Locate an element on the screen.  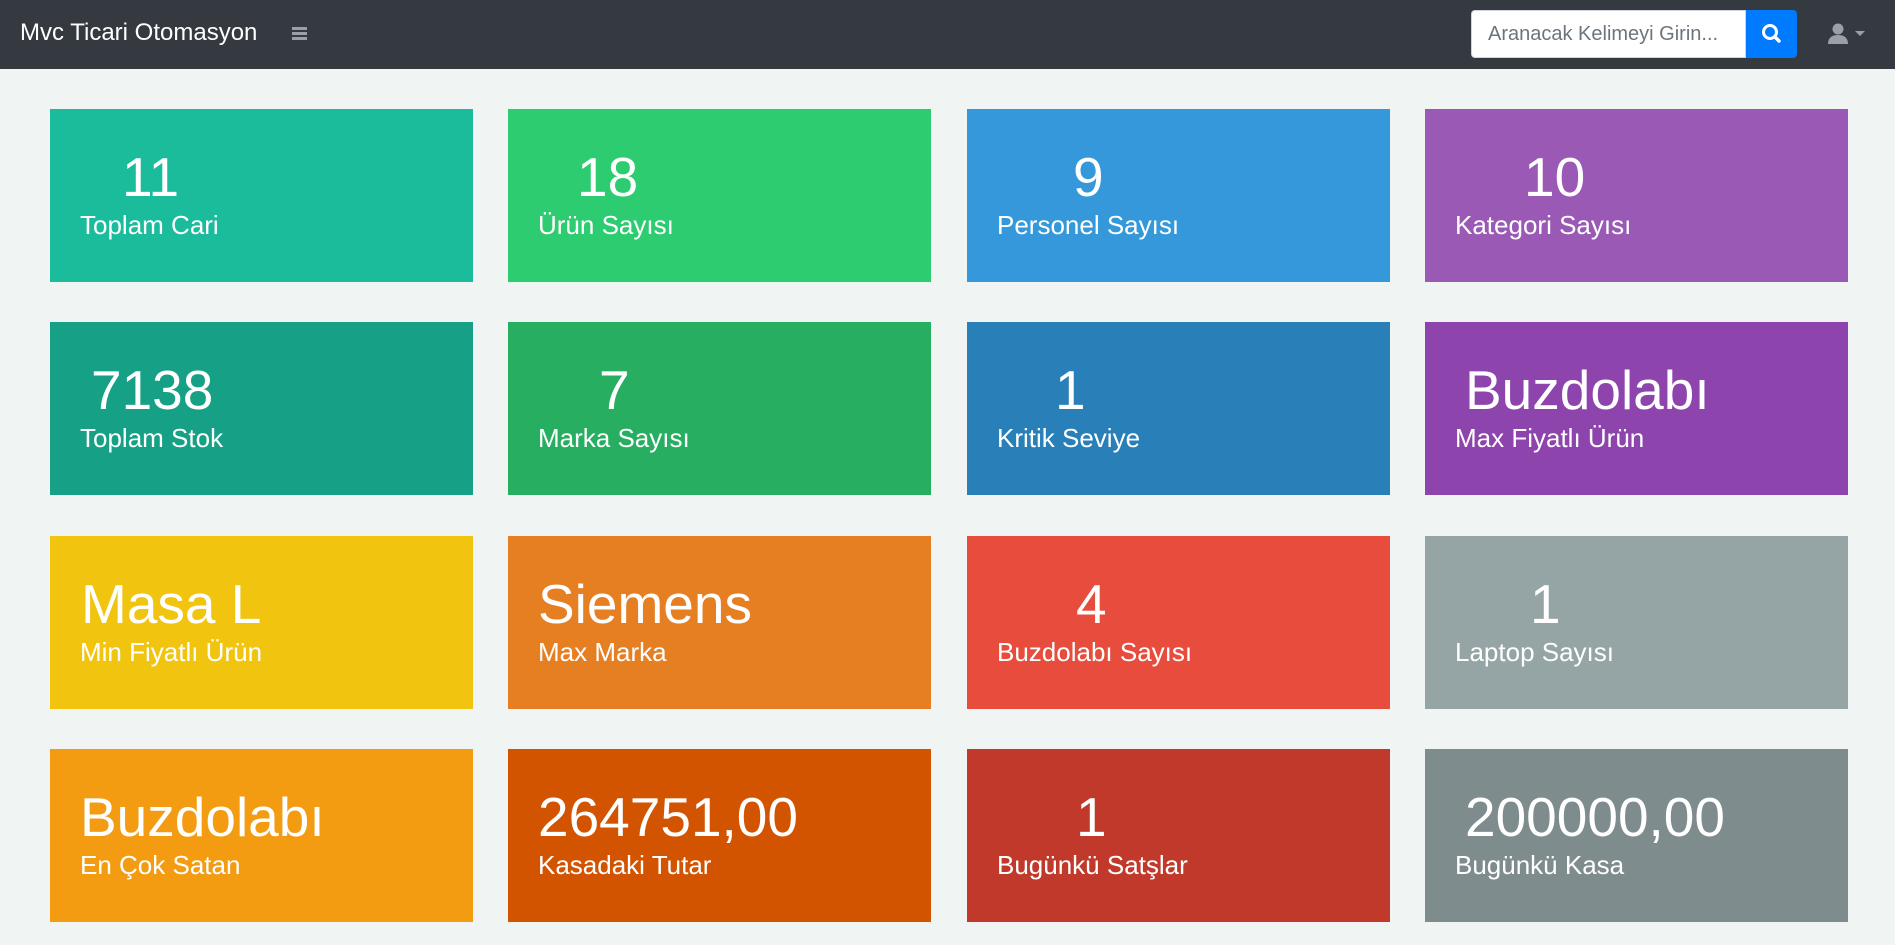
stat-value: Siemens is located at coordinates (645, 604).